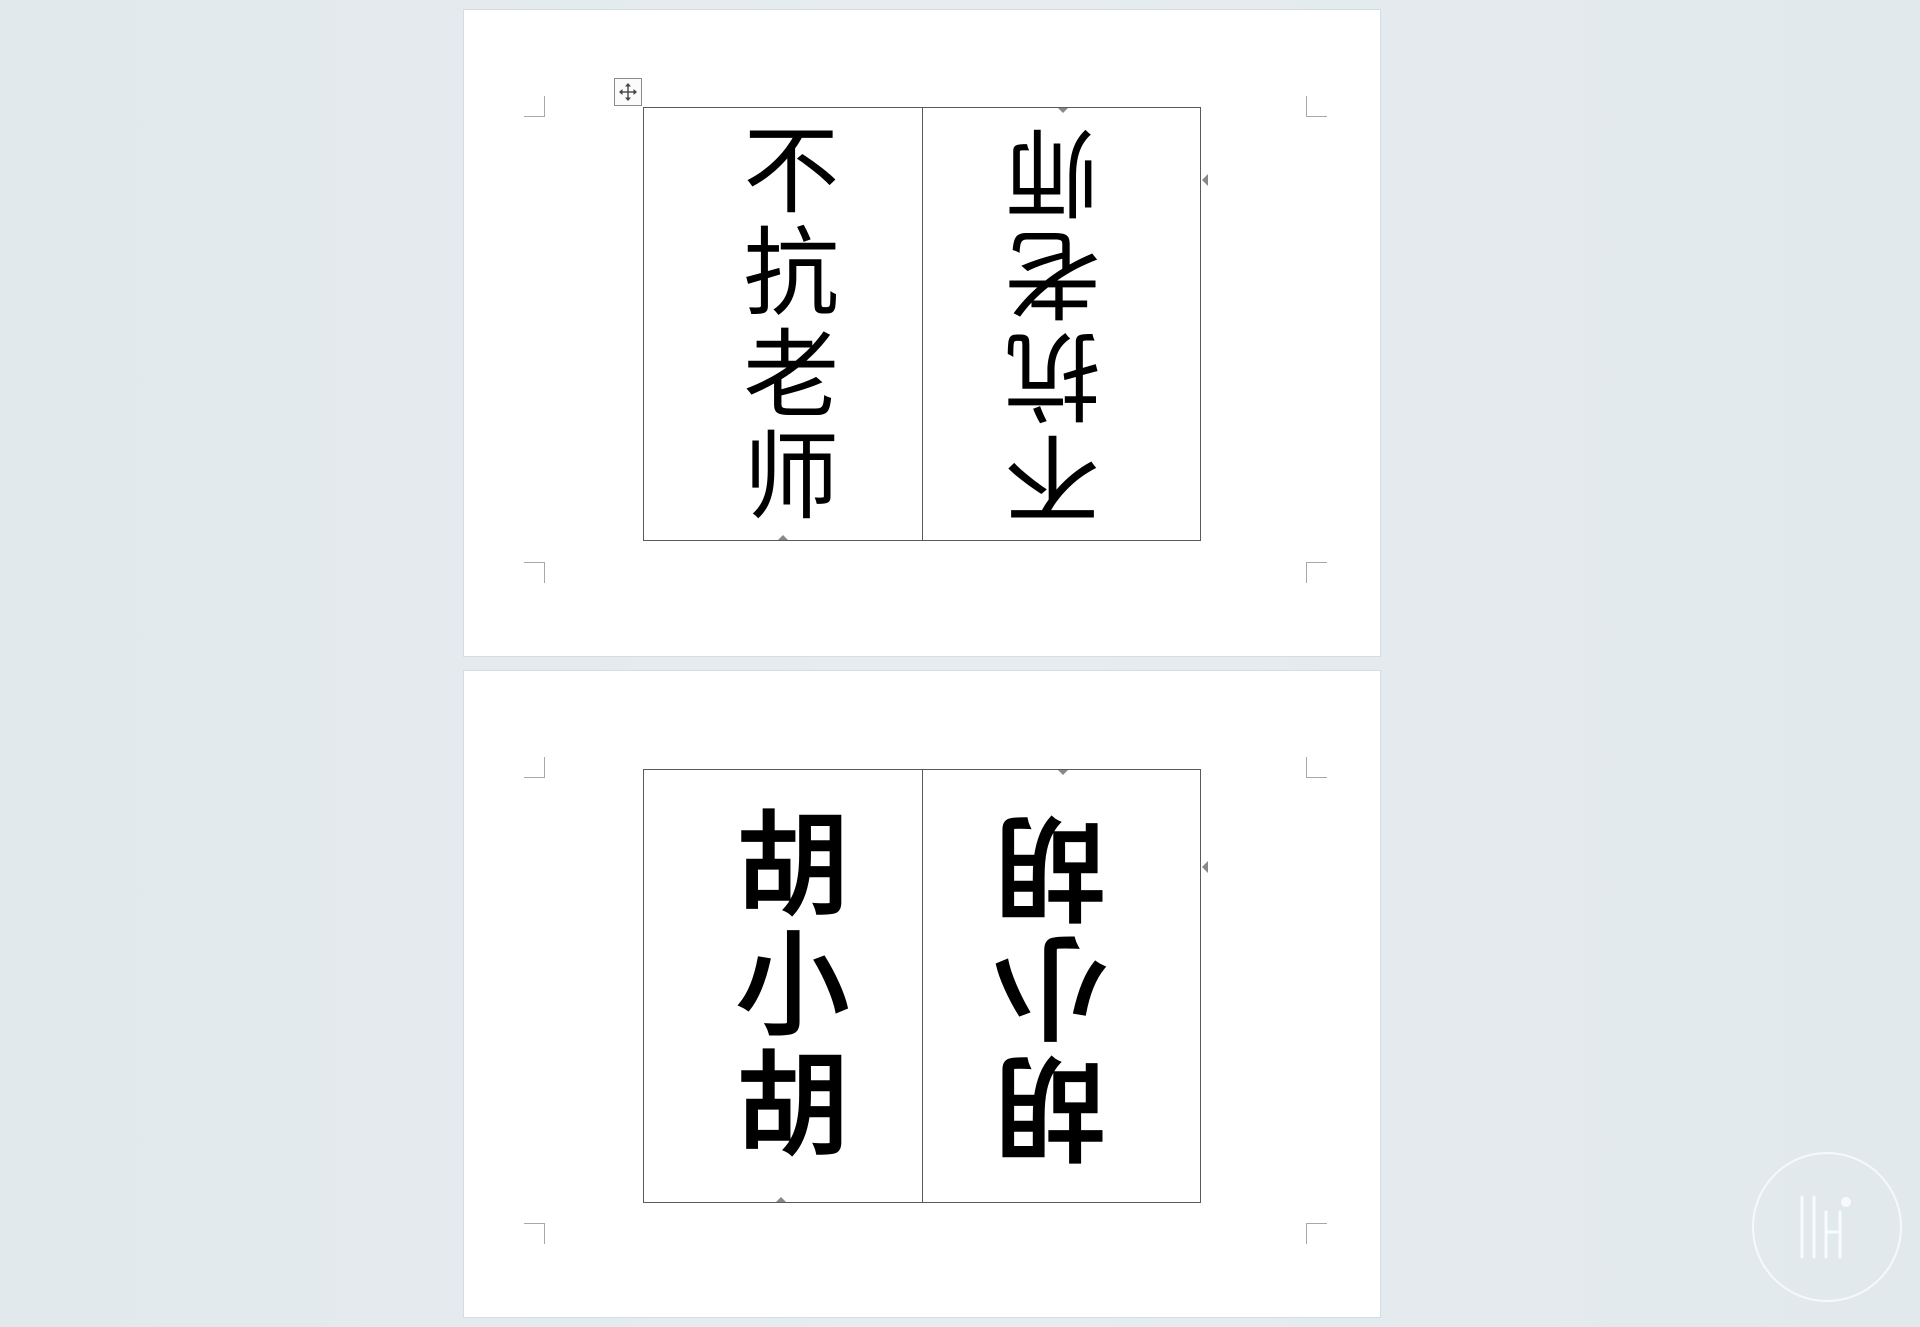 Image resolution: width=1920 pixels, height=1327 pixels. I want to click on name-card-table-2: 胡小胡 胡小胡, so click(922, 986).